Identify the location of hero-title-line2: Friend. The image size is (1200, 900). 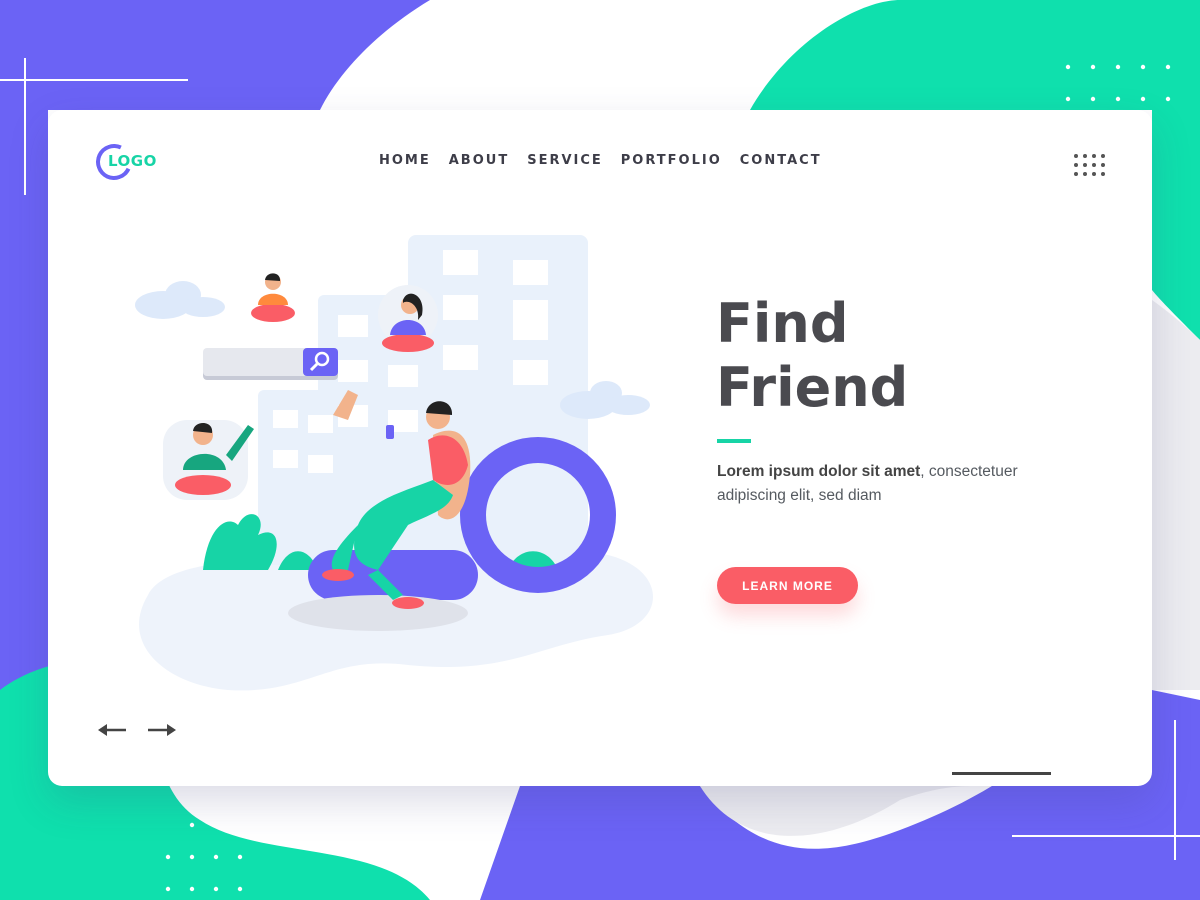
(812, 387).